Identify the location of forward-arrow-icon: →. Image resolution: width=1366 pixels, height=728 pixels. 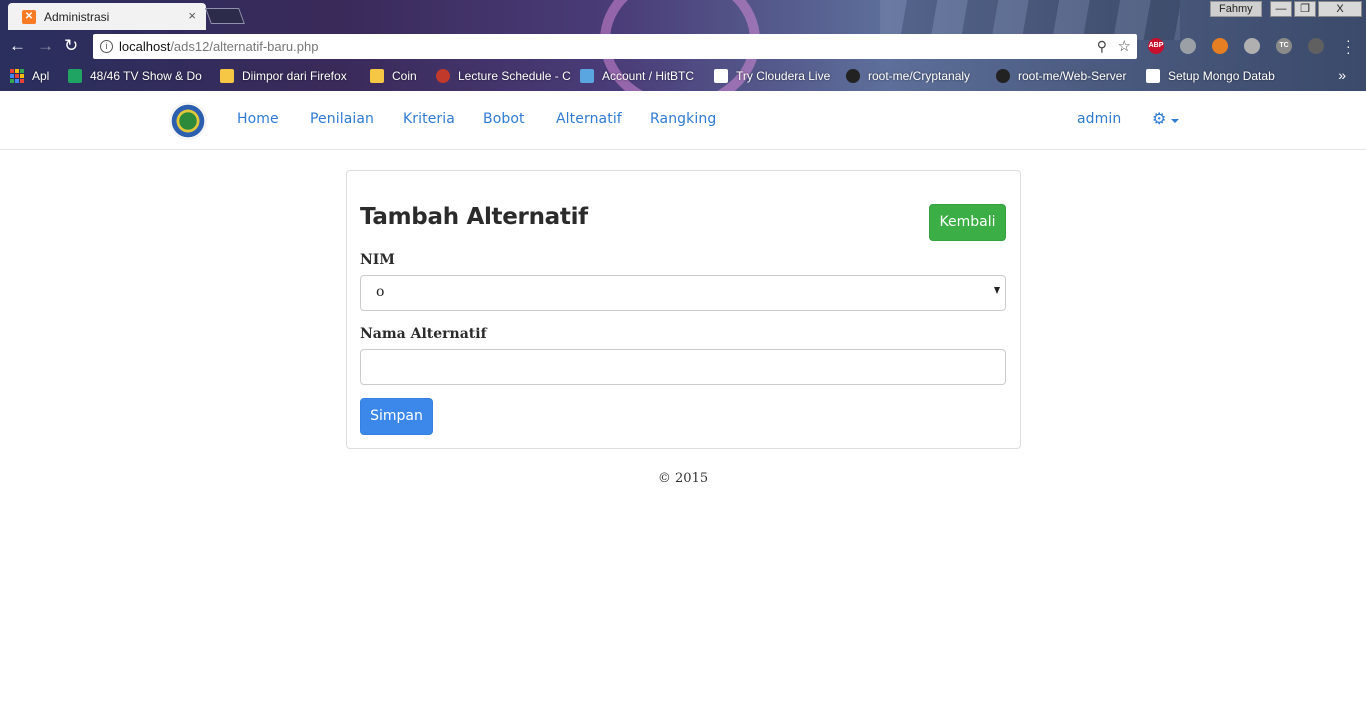
(45, 46).